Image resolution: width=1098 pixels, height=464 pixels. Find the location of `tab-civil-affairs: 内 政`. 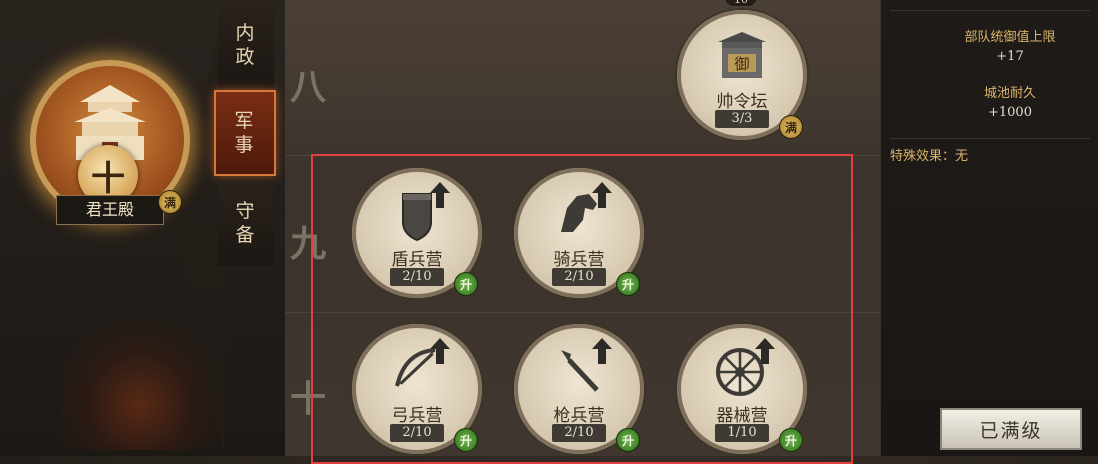

tab-civil-affairs: 内 政 is located at coordinates (246, 45).